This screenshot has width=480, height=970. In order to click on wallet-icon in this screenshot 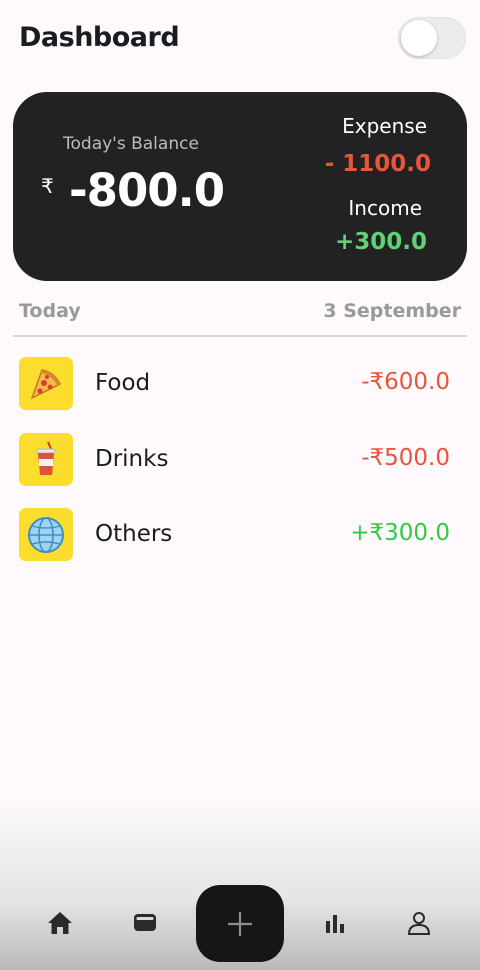, I will do `click(145, 922)`.